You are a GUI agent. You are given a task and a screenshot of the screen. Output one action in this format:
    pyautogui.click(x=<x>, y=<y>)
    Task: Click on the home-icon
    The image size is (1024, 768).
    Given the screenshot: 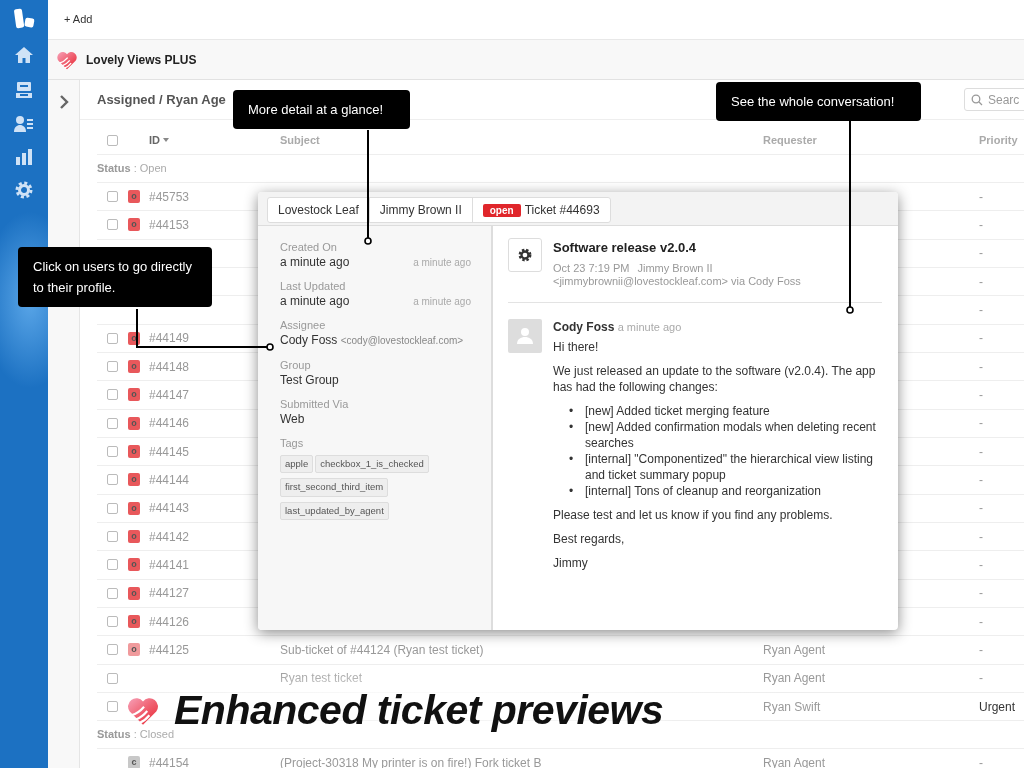 What is the action you would take?
    pyautogui.click(x=24, y=55)
    